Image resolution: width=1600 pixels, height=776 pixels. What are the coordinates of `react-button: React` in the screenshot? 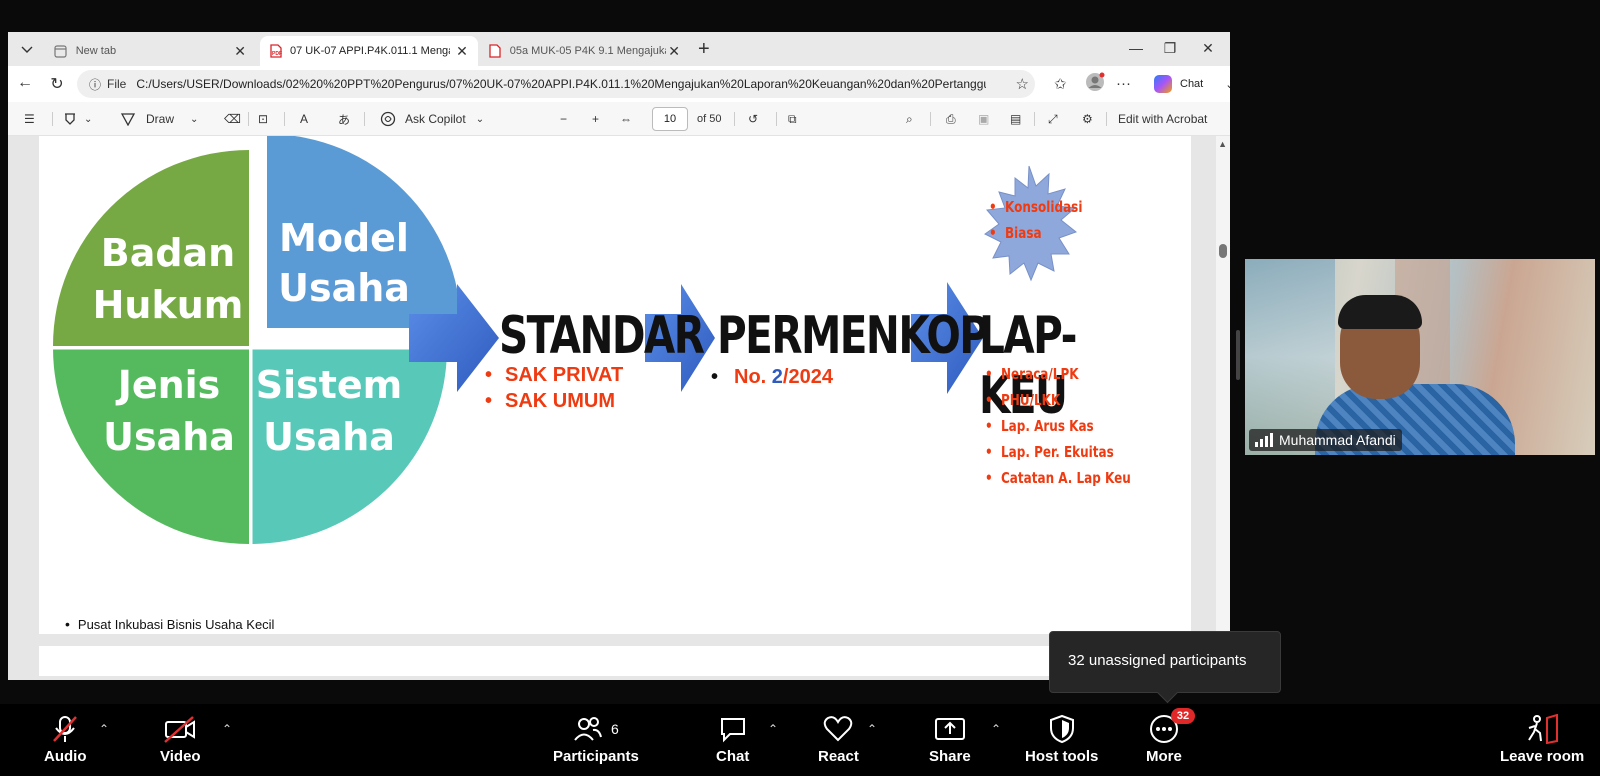 It's located at (838, 739).